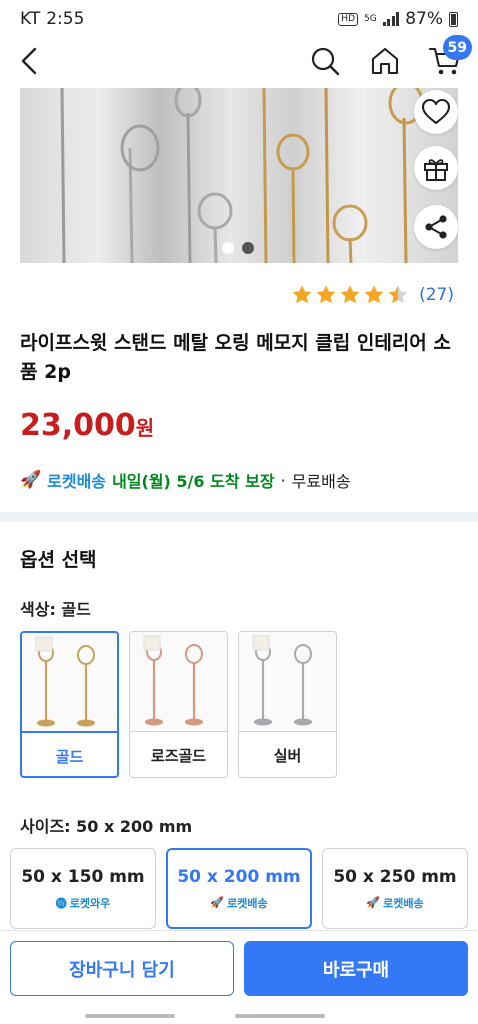  I want to click on color-option: 골드, so click(69, 704).